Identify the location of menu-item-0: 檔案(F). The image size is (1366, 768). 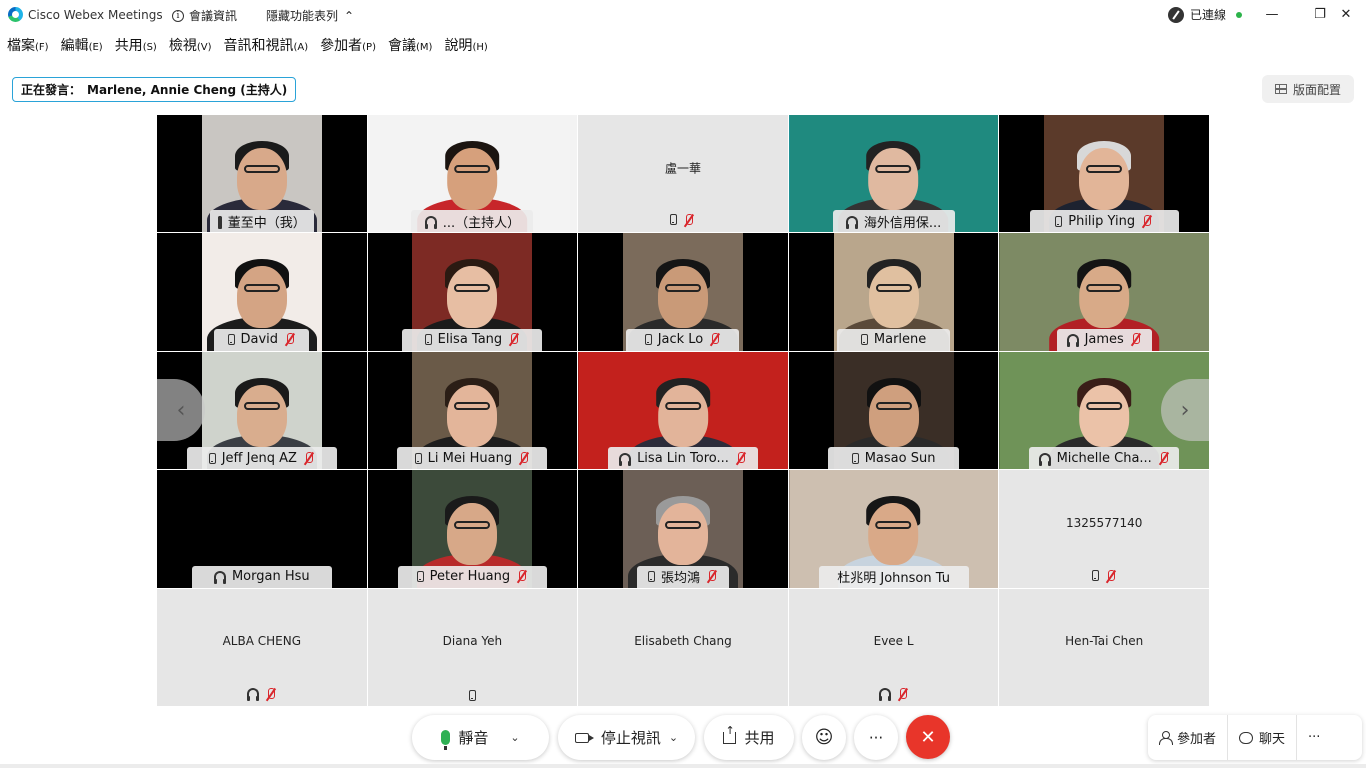
(28, 45).